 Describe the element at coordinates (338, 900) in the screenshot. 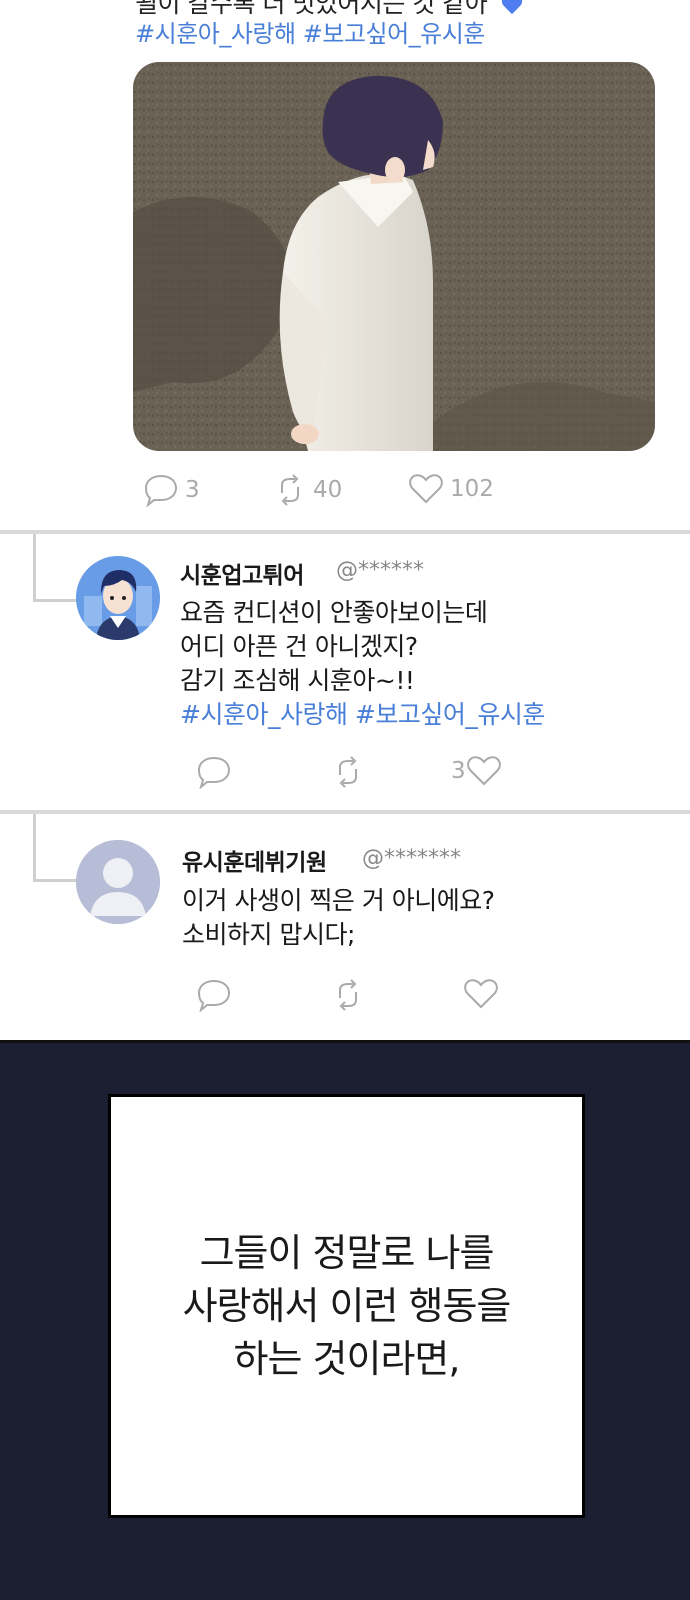

I see `reply-line: 이거 사생이 찍은 거 아니에요?` at that location.